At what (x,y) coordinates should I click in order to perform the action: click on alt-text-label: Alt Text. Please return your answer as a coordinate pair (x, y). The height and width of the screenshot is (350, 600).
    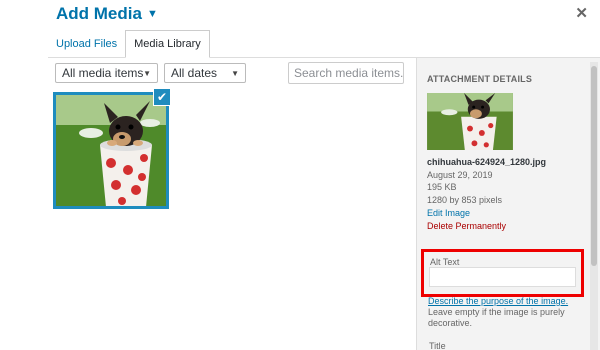
    Looking at the image, I should click on (445, 262).